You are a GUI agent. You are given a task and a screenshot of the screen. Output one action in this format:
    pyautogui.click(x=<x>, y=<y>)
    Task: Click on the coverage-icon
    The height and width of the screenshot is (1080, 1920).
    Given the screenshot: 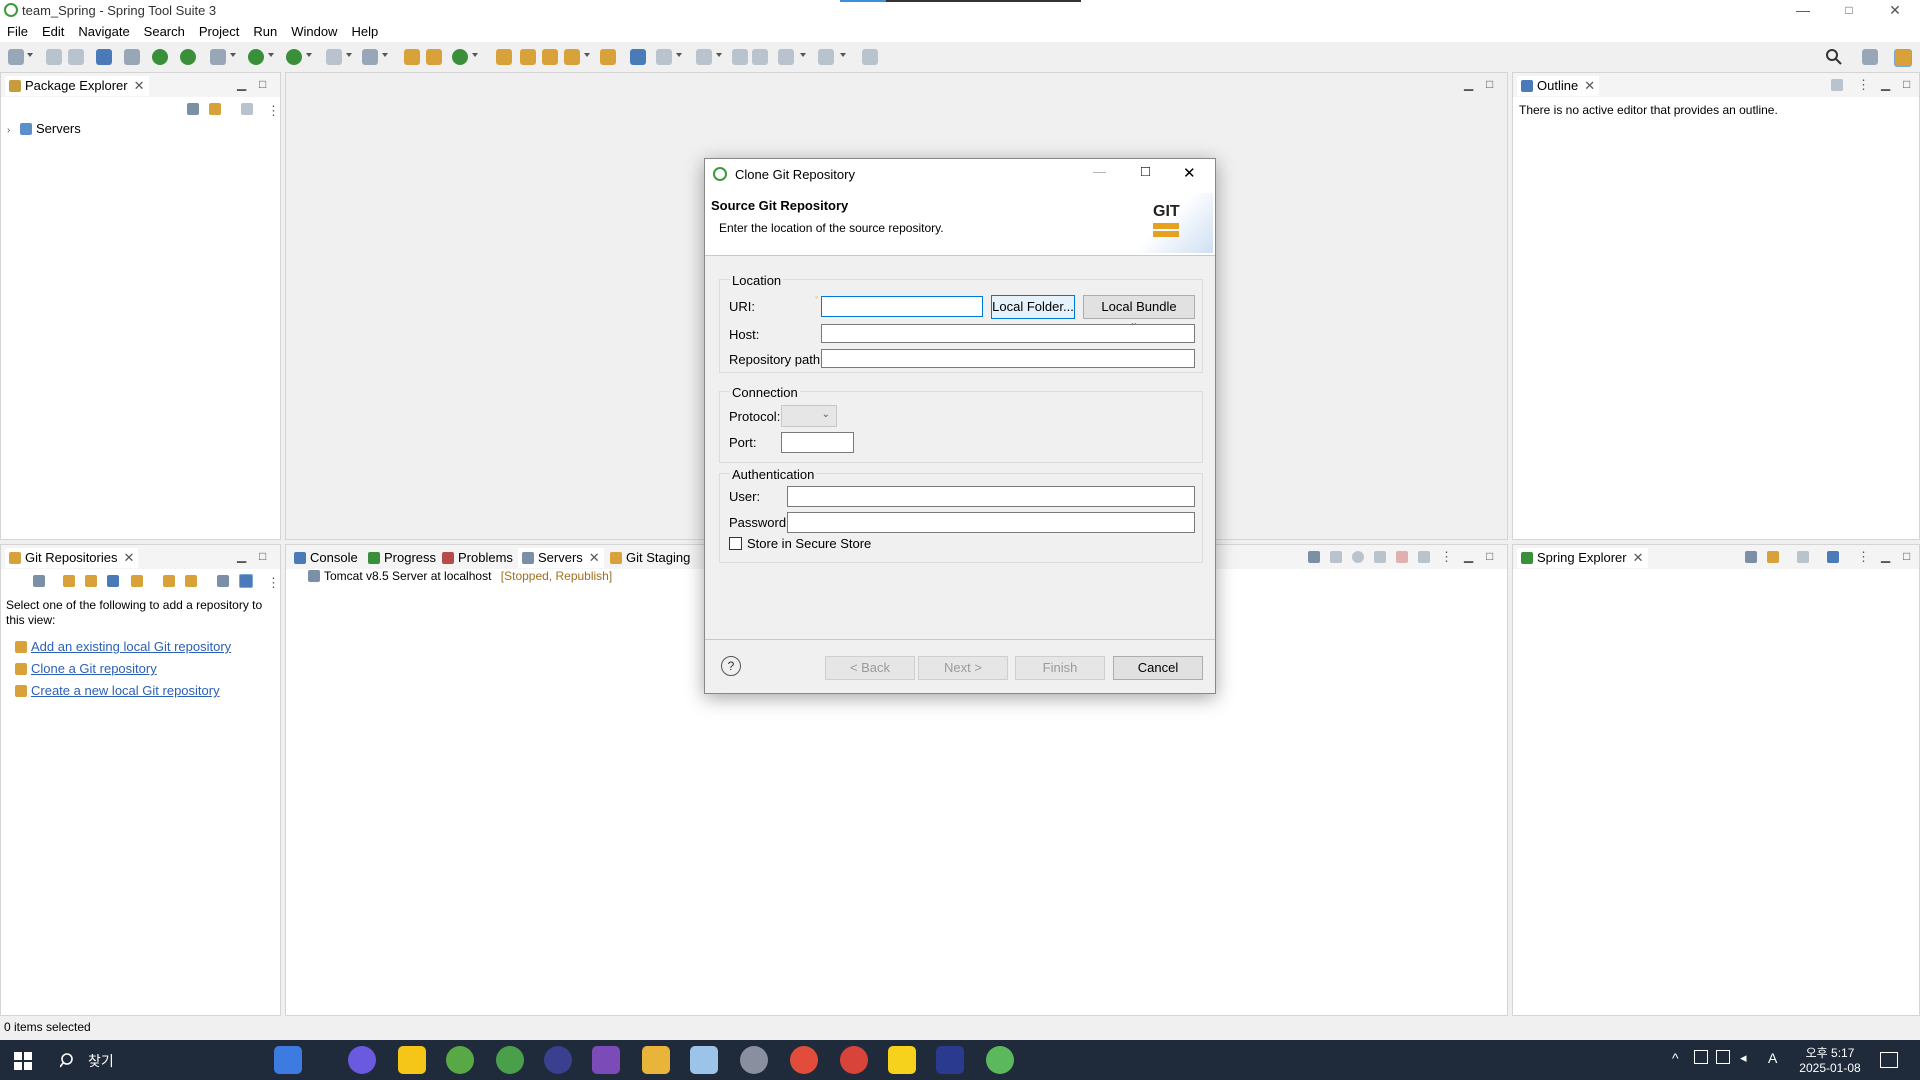 What is the action you would take?
    pyautogui.click(x=370, y=57)
    